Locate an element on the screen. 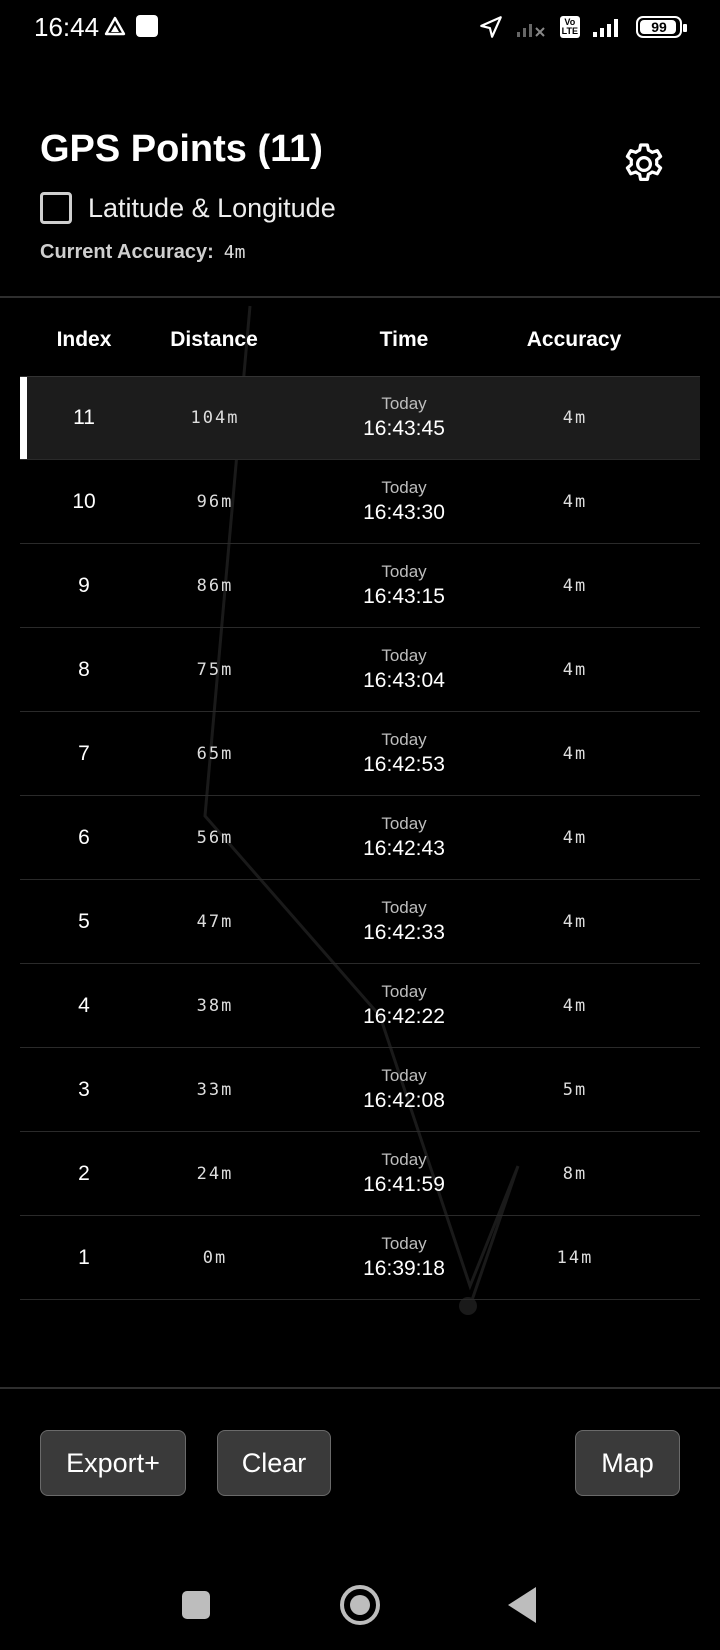 This screenshot has height=1650, width=720. recent-apps-button is located at coordinates (196, 1605).